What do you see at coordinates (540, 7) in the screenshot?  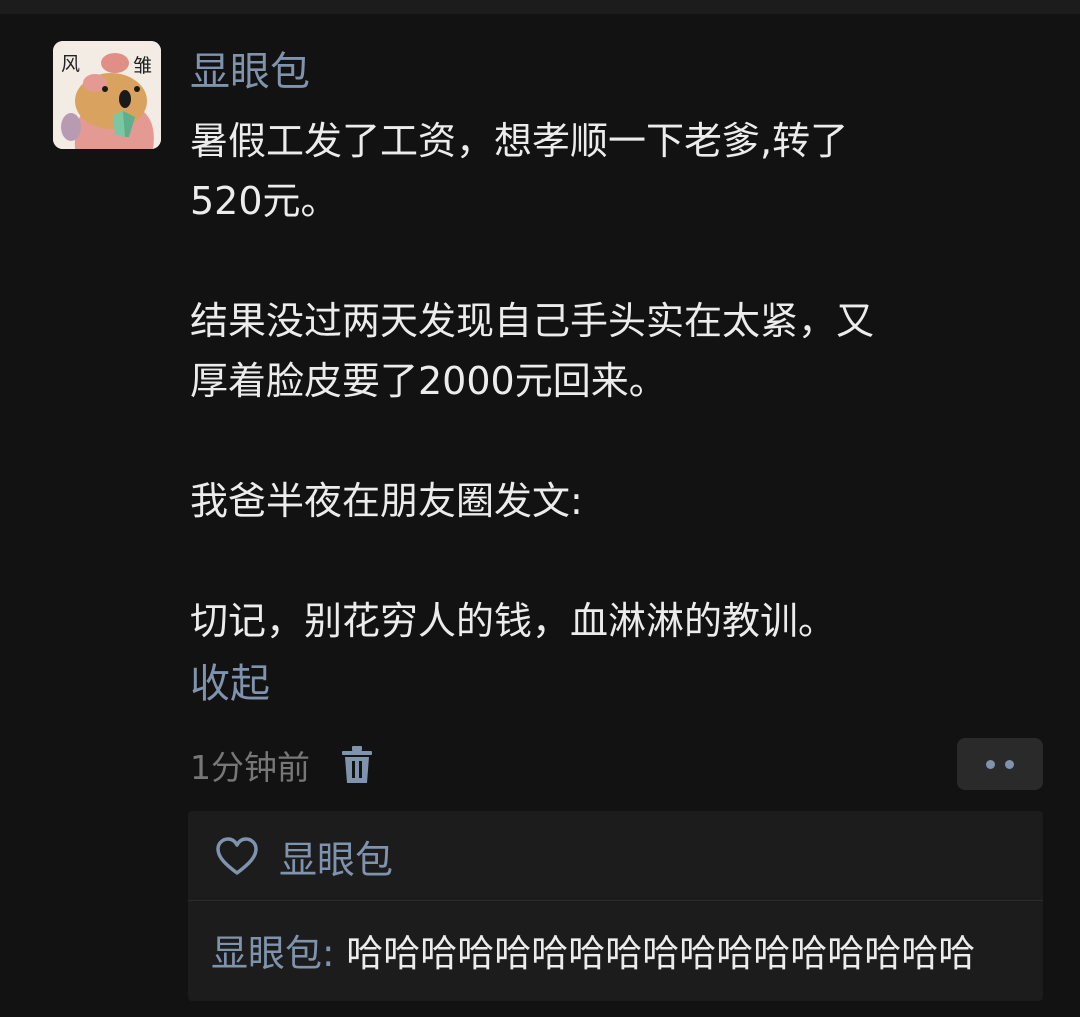 I see `top-bar` at bounding box center [540, 7].